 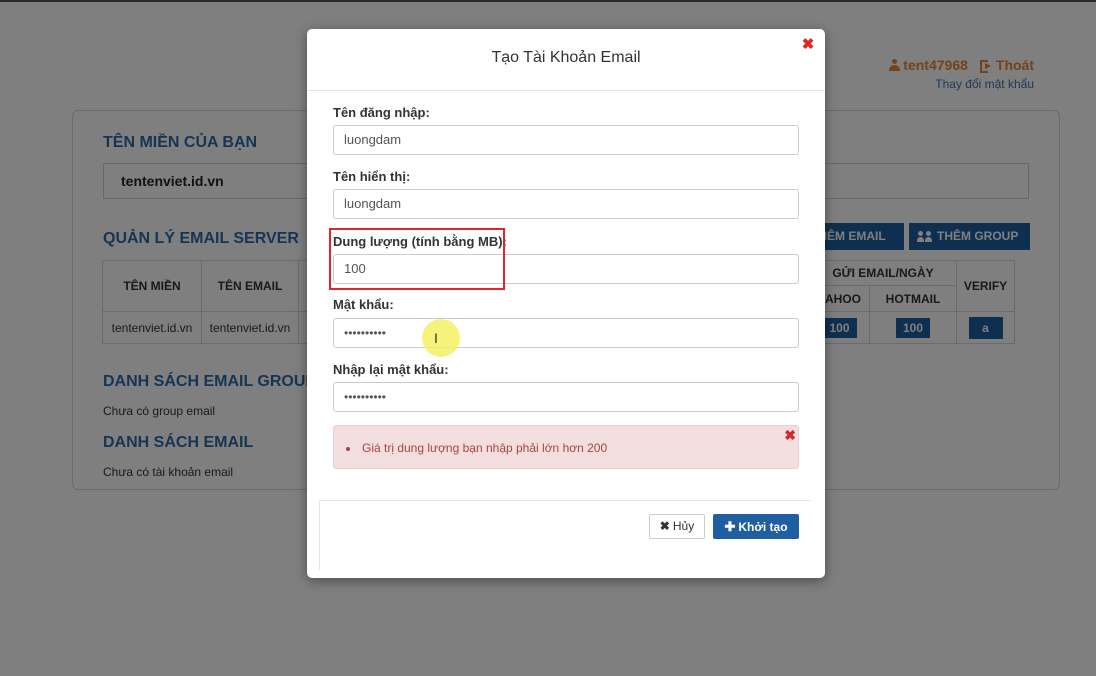 What do you see at coordinates (372, 176) in the screenshot?
I see `display-name-label: Tên hiển thị:` at bounding box center [372, 176].